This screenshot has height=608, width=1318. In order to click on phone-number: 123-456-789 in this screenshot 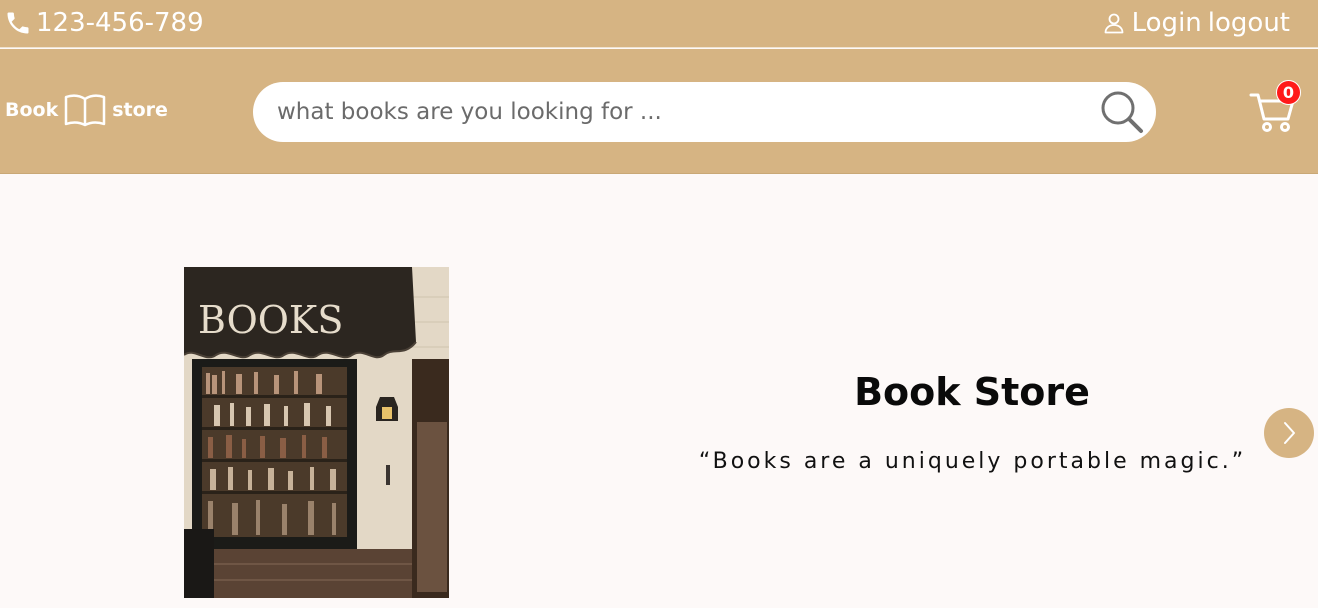, I will do `click(120, 23)`.